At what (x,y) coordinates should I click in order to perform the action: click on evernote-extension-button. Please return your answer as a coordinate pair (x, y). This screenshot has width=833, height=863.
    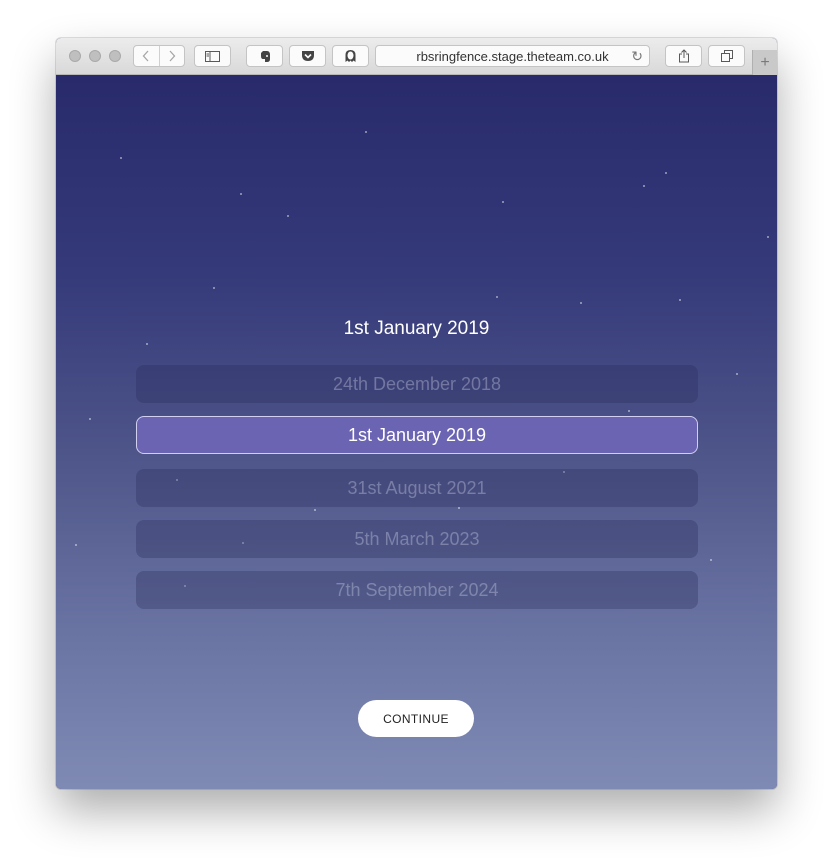
    Looking at the image, I should click on (264, 56).